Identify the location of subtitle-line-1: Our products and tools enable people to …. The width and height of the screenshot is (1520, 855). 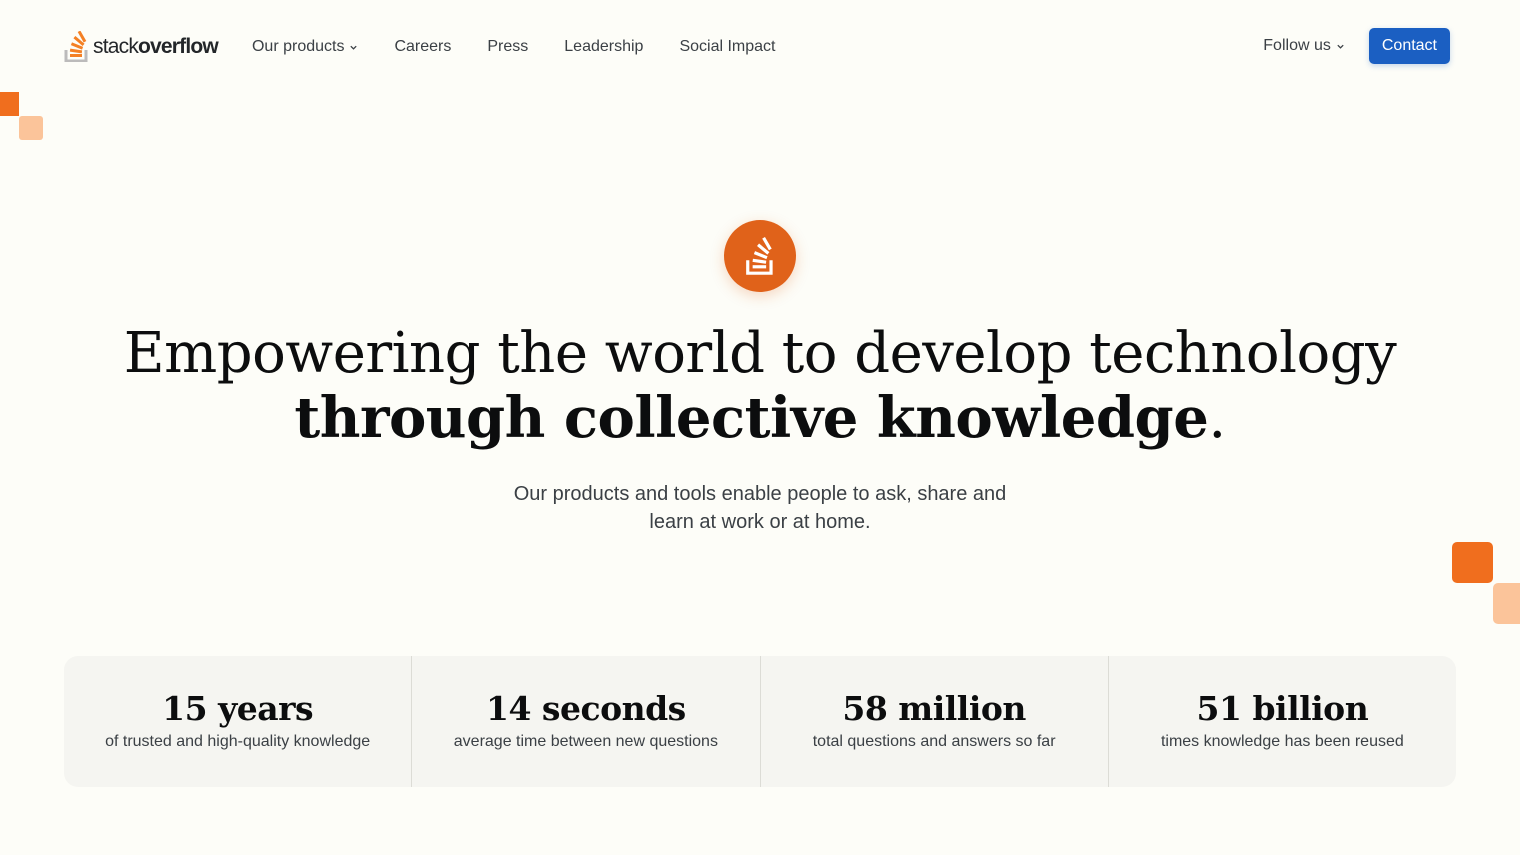
(760, 494).